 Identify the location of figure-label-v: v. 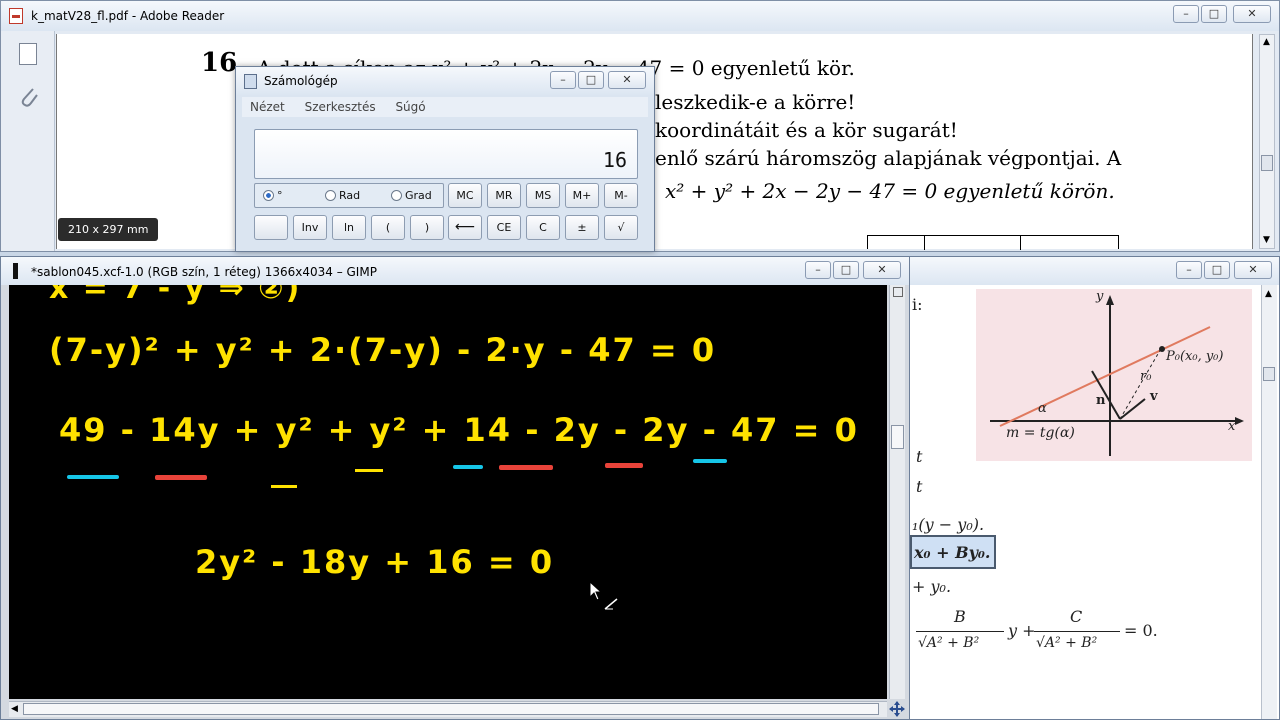
(1154, 396).